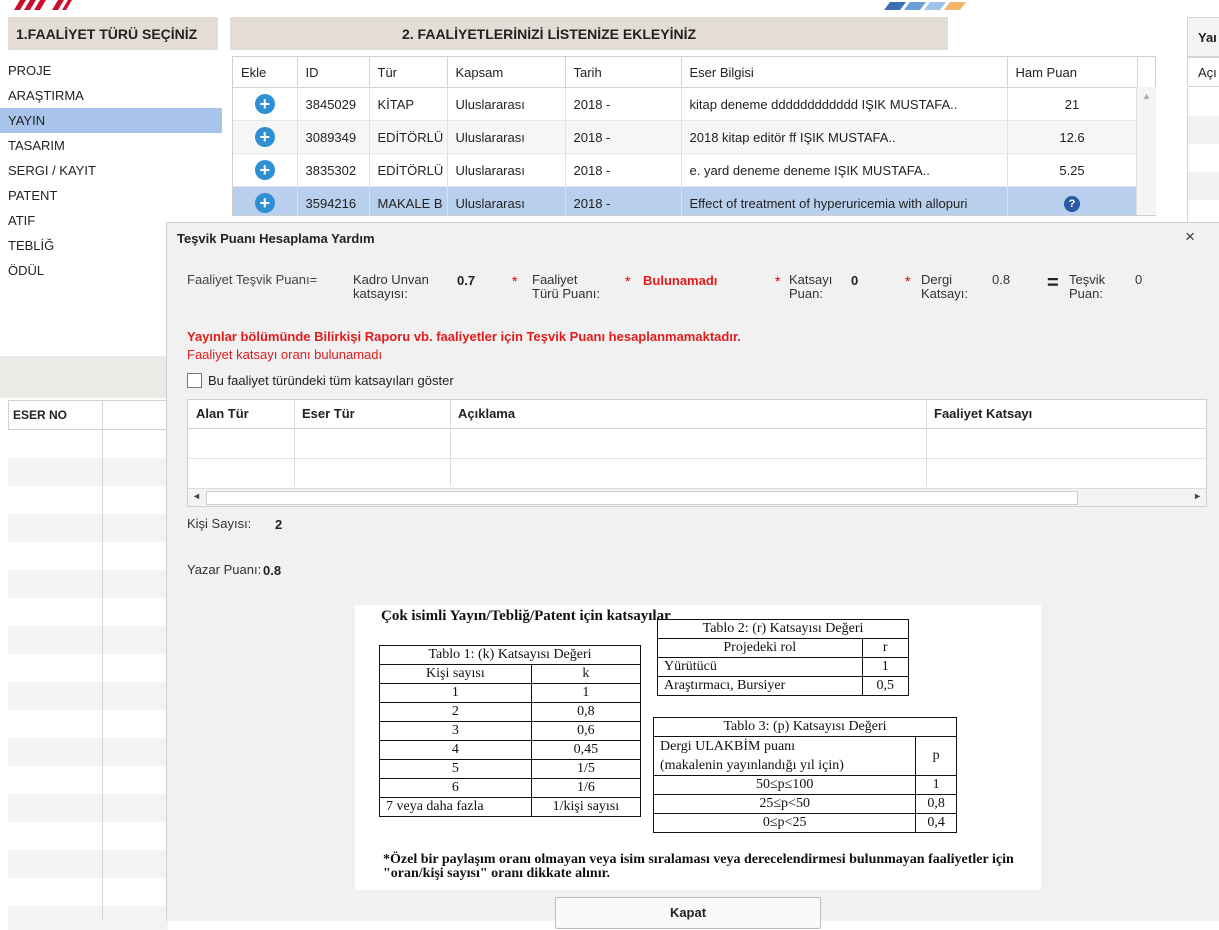 The height and width of the screenshot is (930, 1219). Describe the element at coordinates (111, 70) in the screenshot. I see `activity-type-proje: PROJE` at that location.